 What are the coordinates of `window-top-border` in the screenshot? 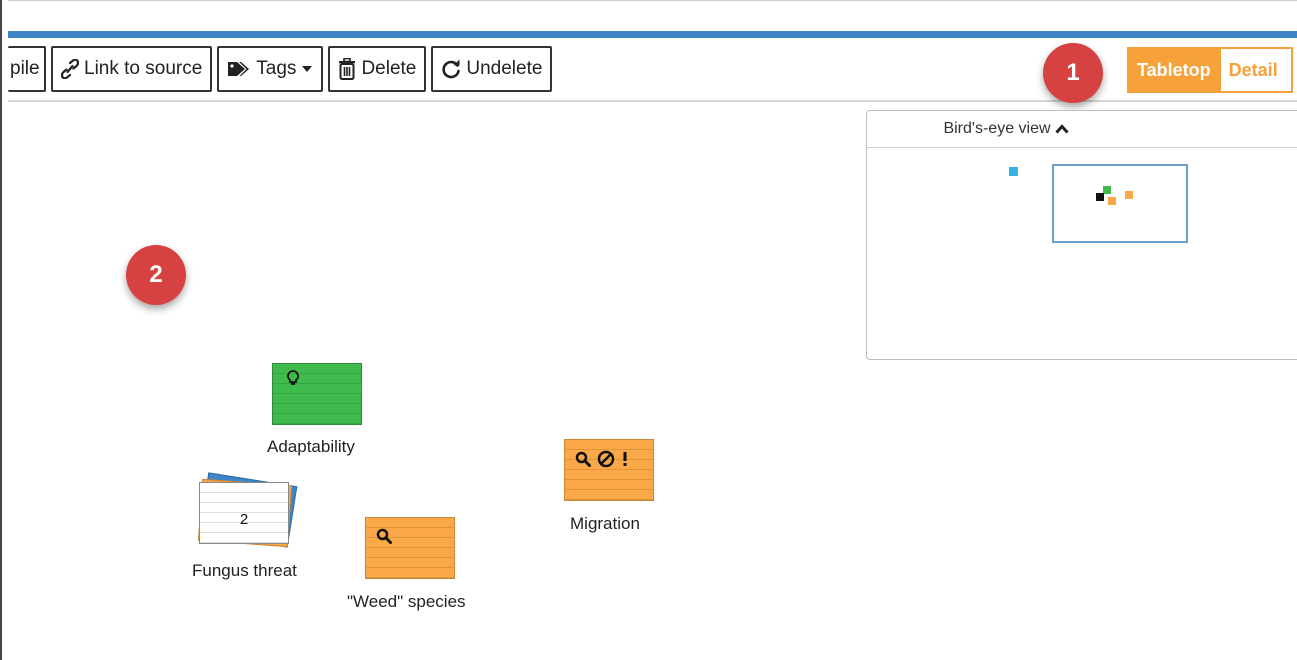 It's located at (652, 0).